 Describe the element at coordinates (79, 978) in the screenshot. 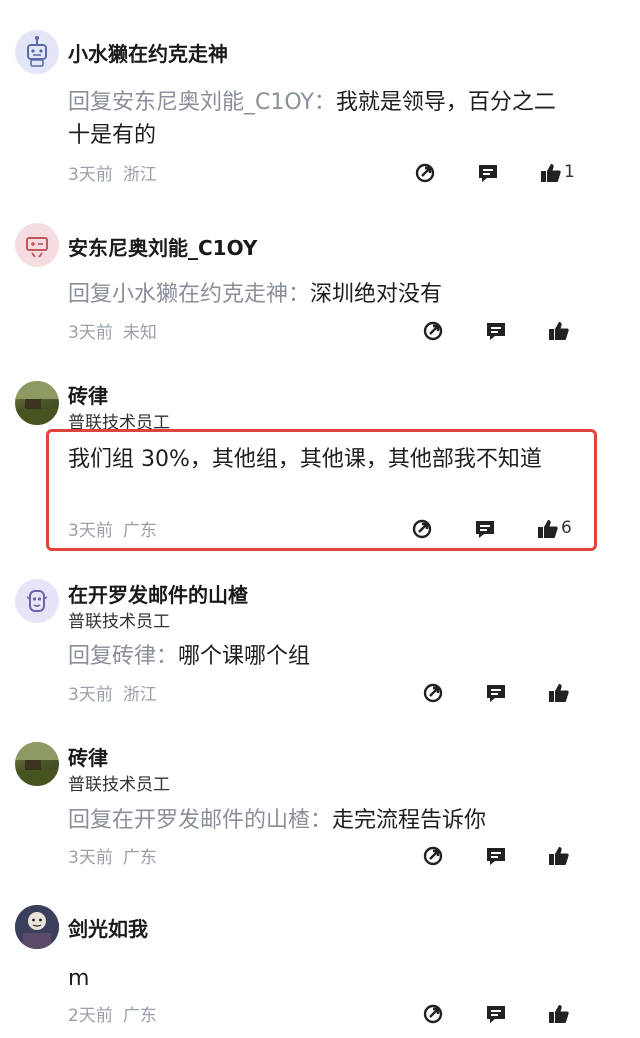

I see `comment-text: m` at that location.